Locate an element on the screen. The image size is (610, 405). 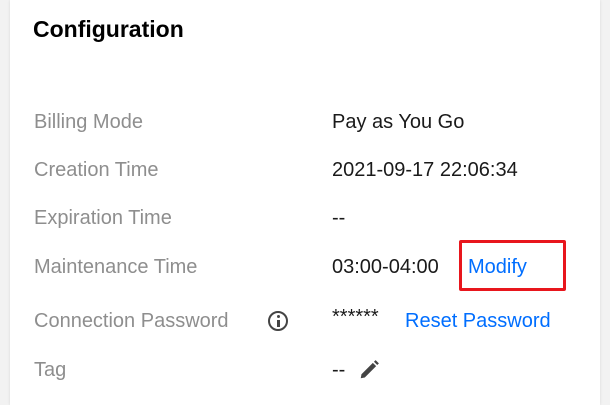
billing-mode-label: Billing Mode is located at coordinates (88, 122).